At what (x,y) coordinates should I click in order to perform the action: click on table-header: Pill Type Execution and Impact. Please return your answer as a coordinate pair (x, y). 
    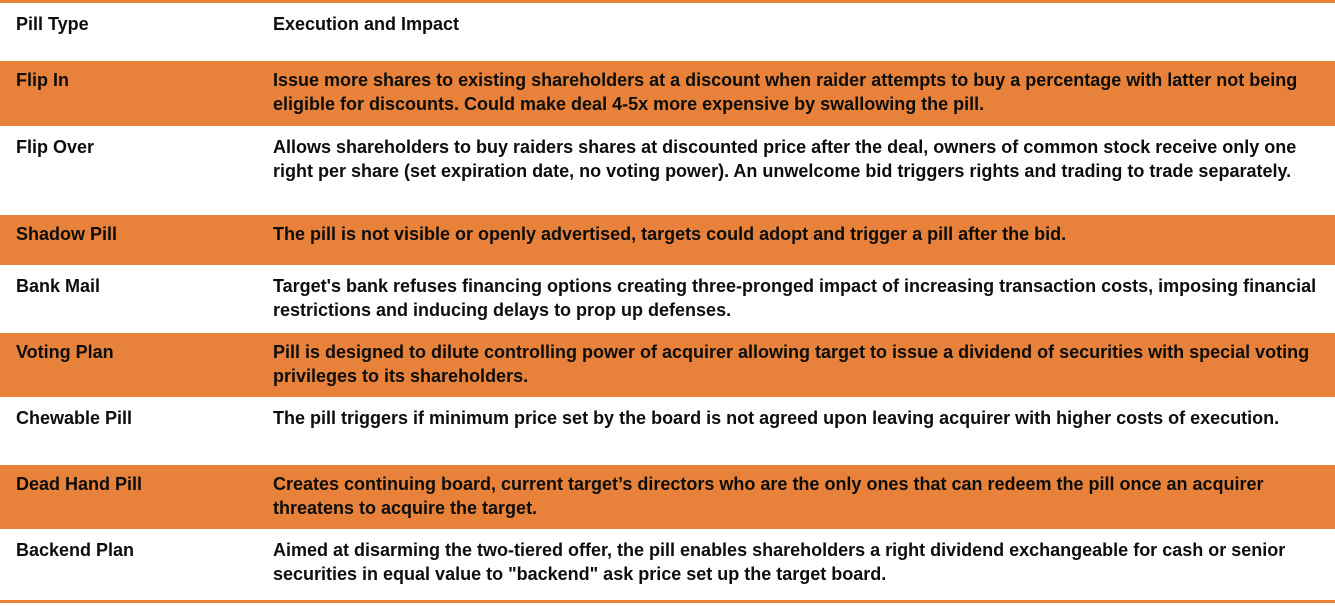
    Looking at the image, I should click on (667, 32).